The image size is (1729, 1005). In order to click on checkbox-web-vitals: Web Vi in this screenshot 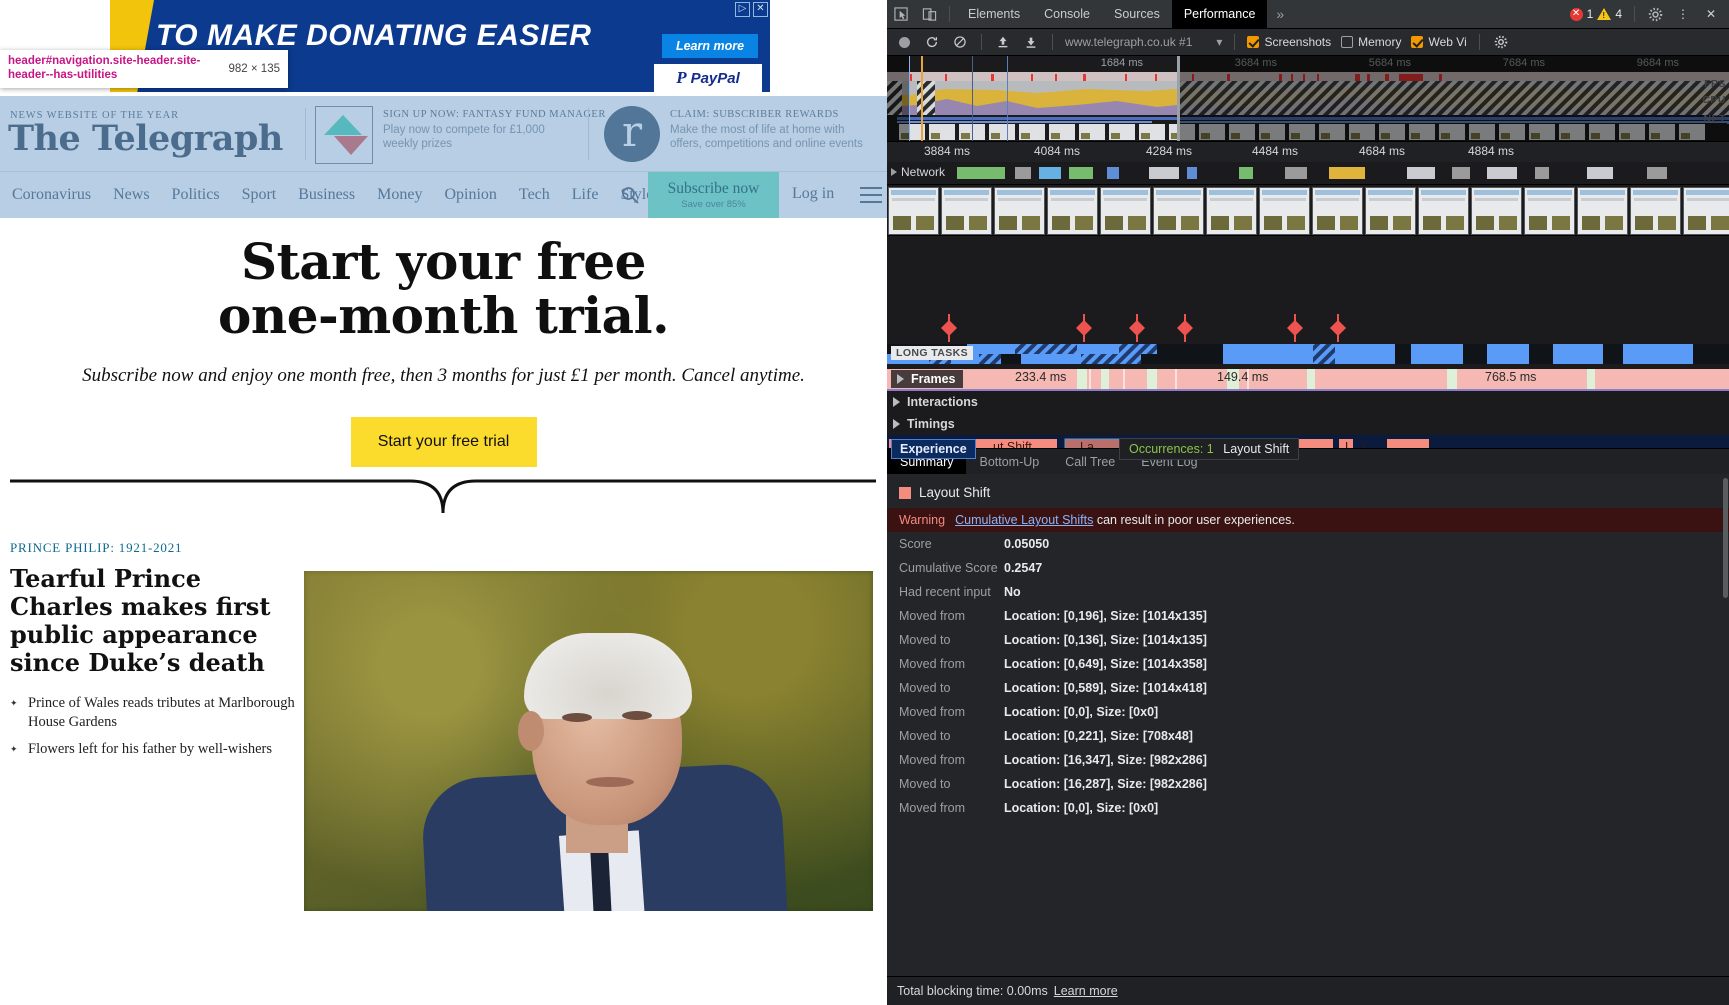, I will do `click(1438, 42)`.